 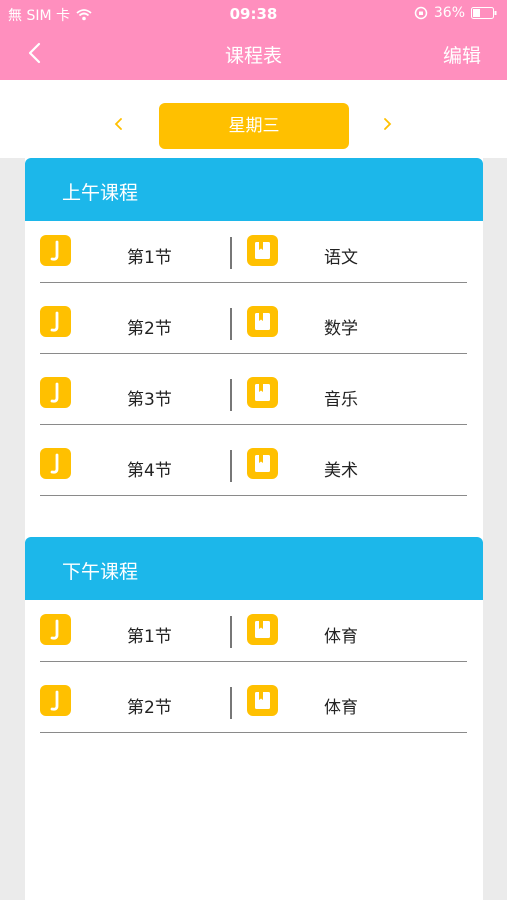 I want to click on page-title: 课程表, so click(x=253, y=56).